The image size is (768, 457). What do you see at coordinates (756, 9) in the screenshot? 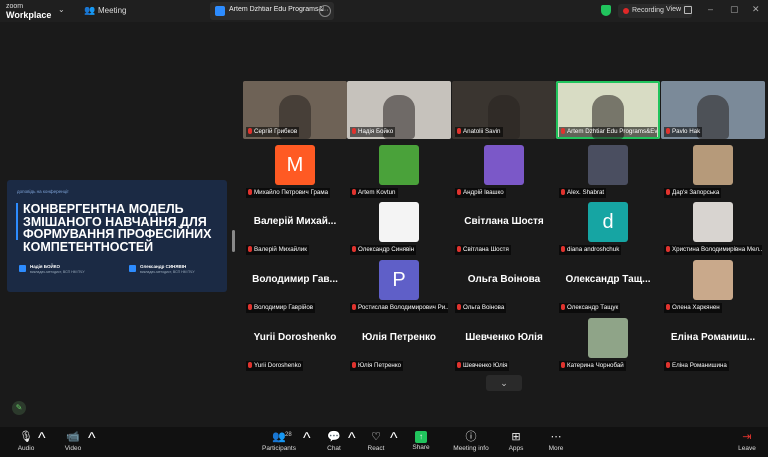
I see `close-icon: ✕` at bounding box center [756, 9].